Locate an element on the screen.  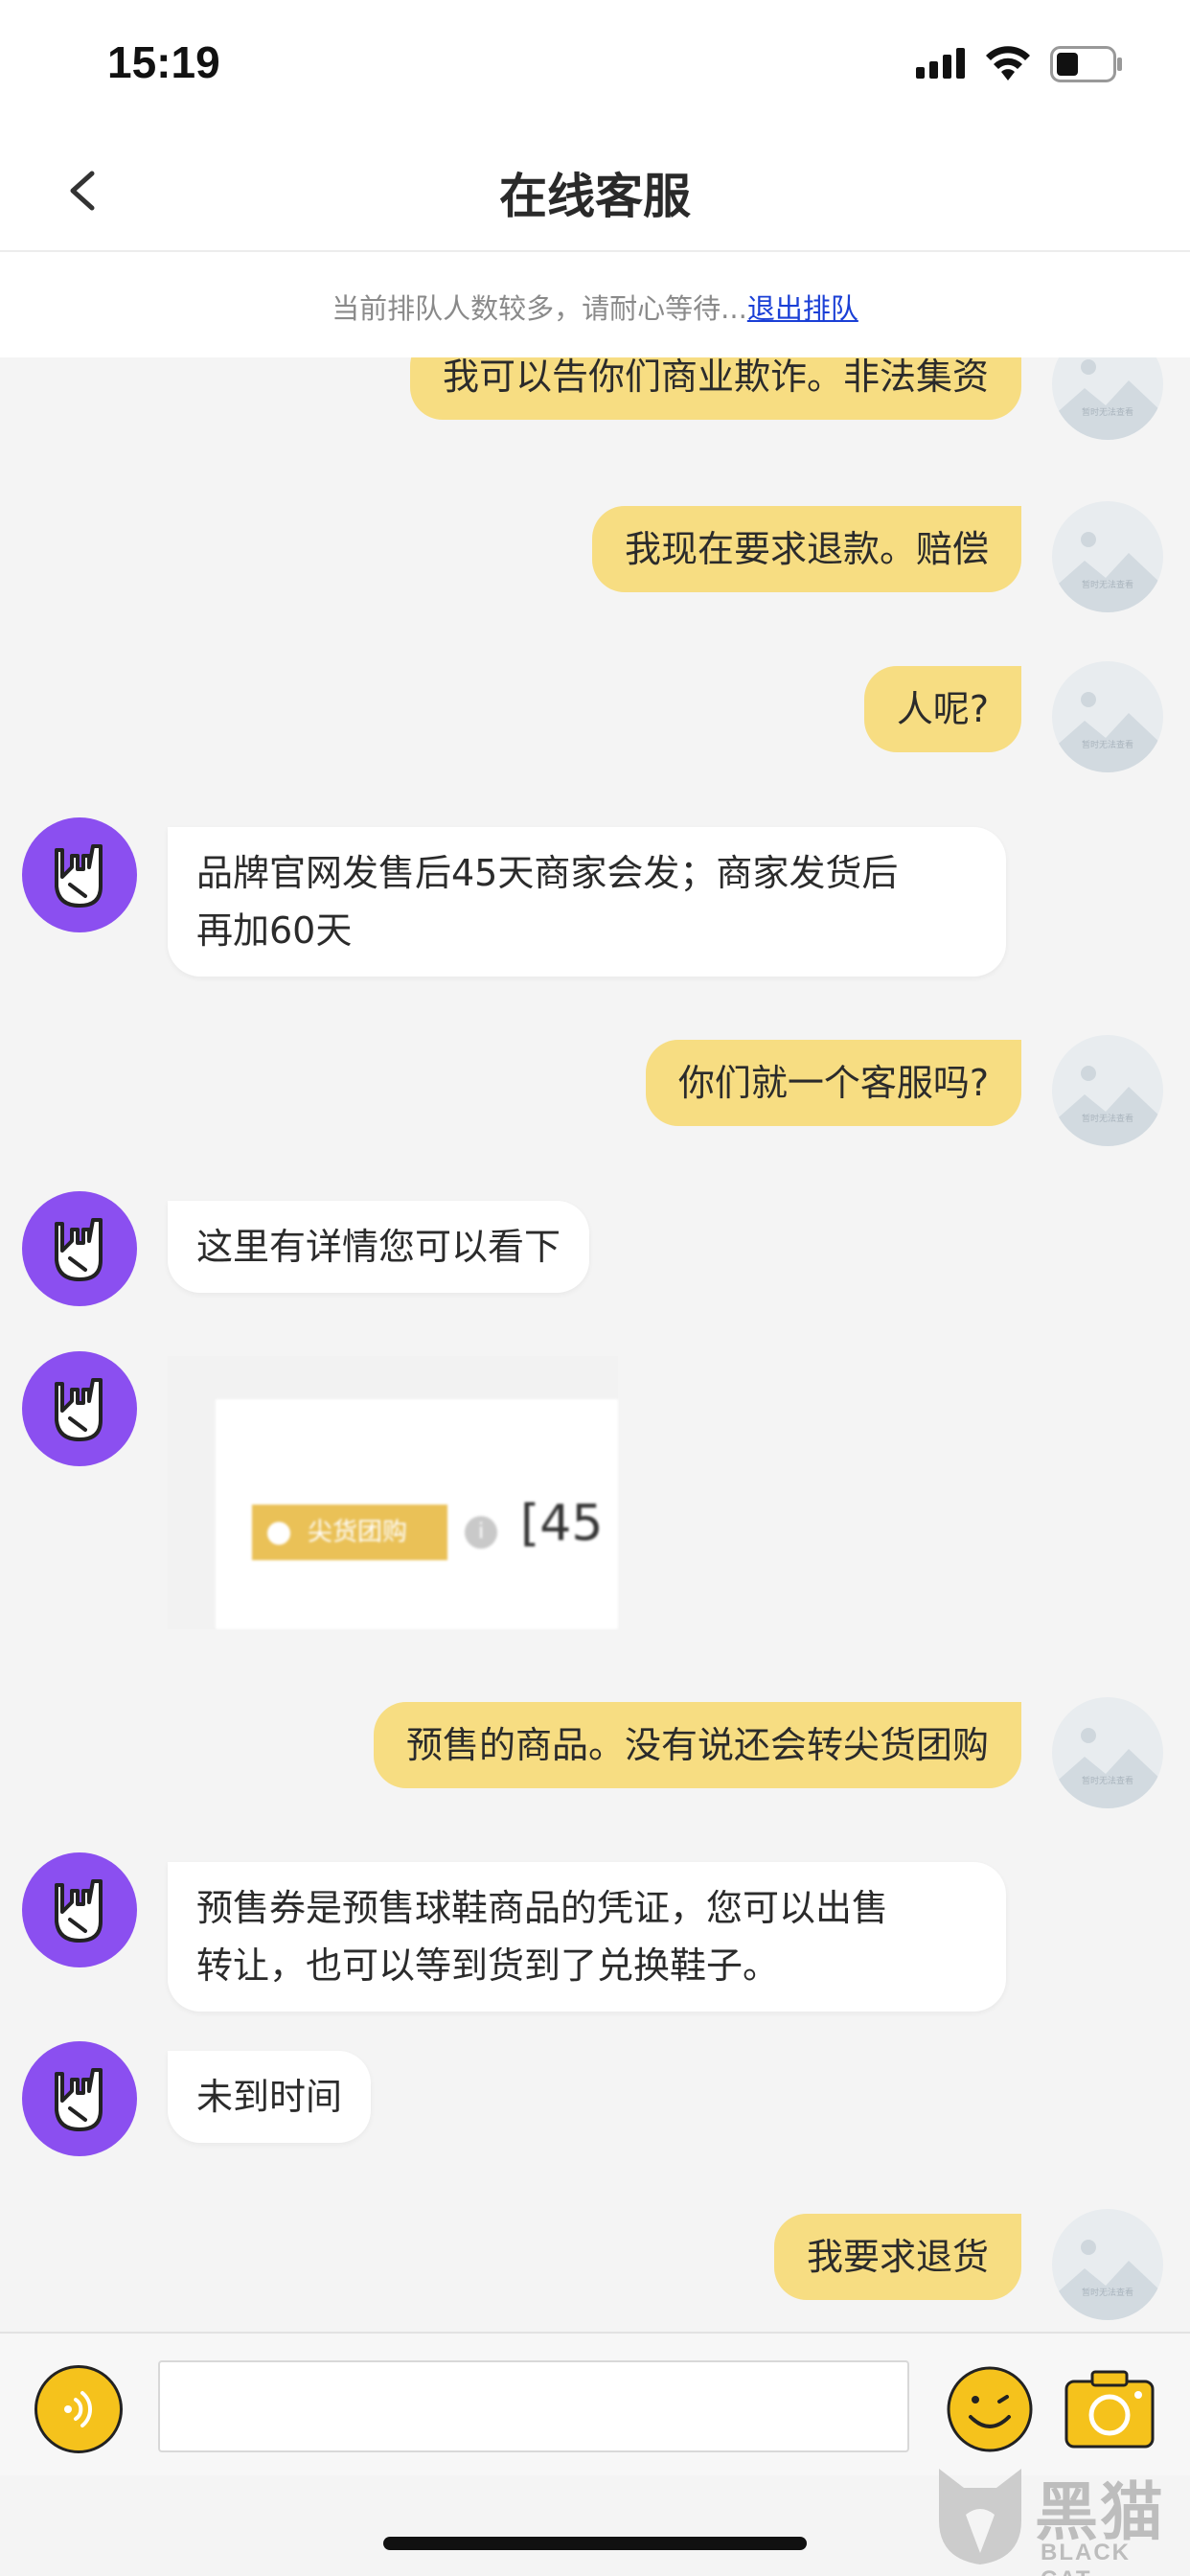
user-message-bubble: 人呢? is located at coordinates (942, 709).